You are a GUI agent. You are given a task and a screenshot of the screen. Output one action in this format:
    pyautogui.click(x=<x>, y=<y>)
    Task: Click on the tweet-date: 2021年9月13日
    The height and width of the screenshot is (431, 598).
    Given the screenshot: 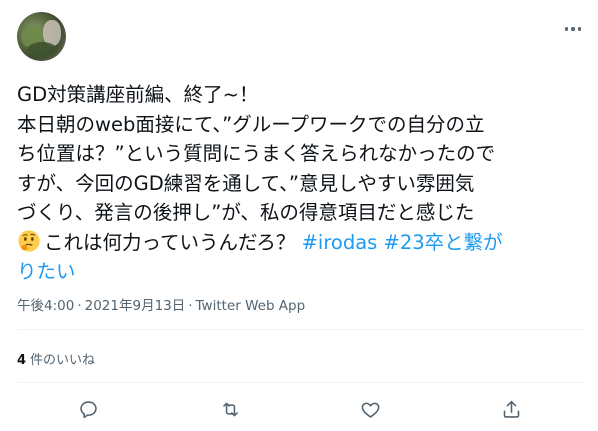 What is the action you would take?
    pyautogui.click(x=135, y=306)
    